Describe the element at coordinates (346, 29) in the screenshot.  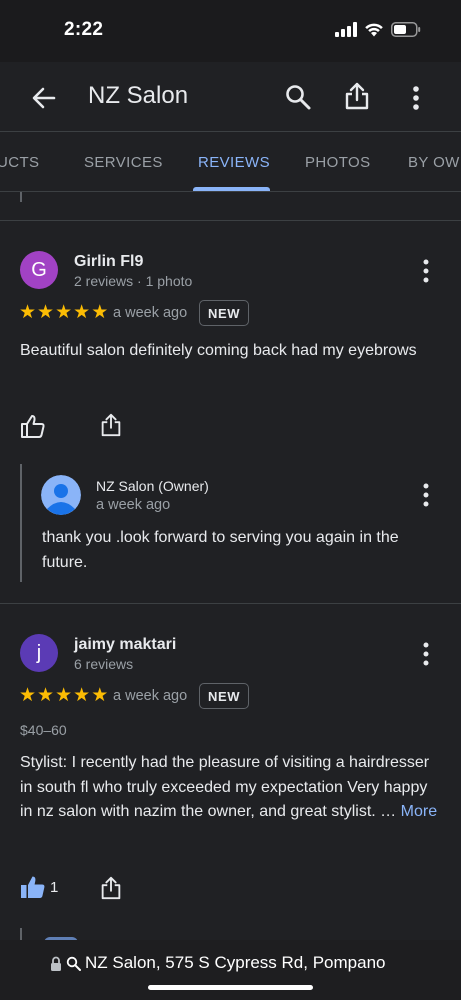
I see `cellular-signal-icon` at that location.